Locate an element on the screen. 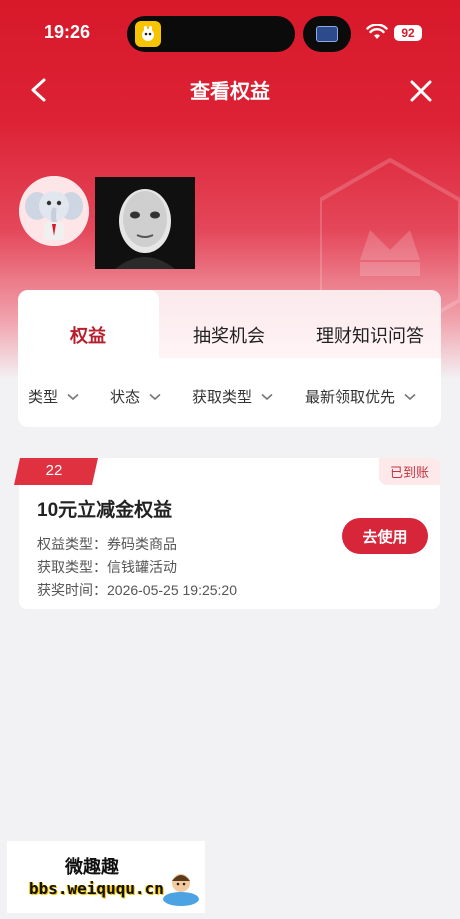 Image resolution: width=460 pixels, height=919 pixels. dynamic-island is located at coordinates (211, 34).